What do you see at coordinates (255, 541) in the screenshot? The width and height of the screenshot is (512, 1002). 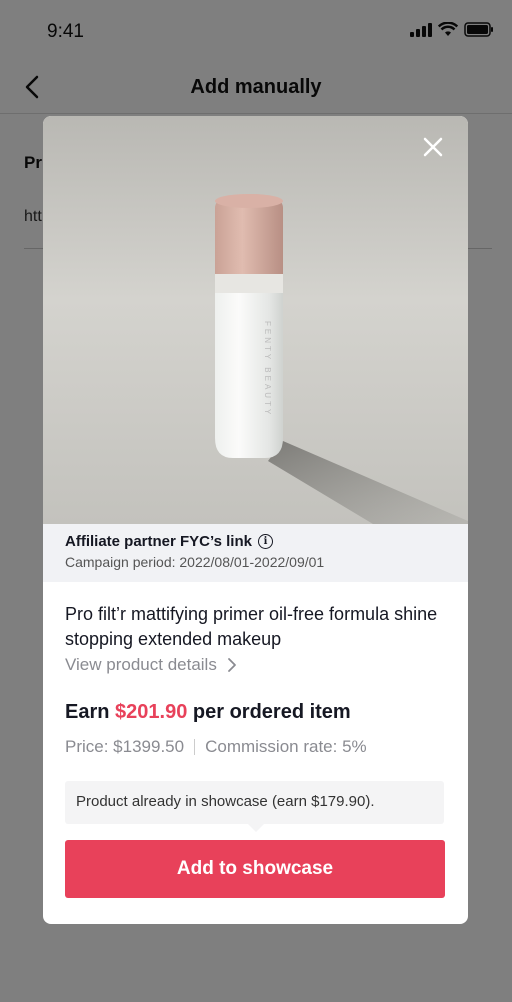 I see `affiliate-title-row: Affiliate partner FYC’s link i` at bounding box center [255, 541].